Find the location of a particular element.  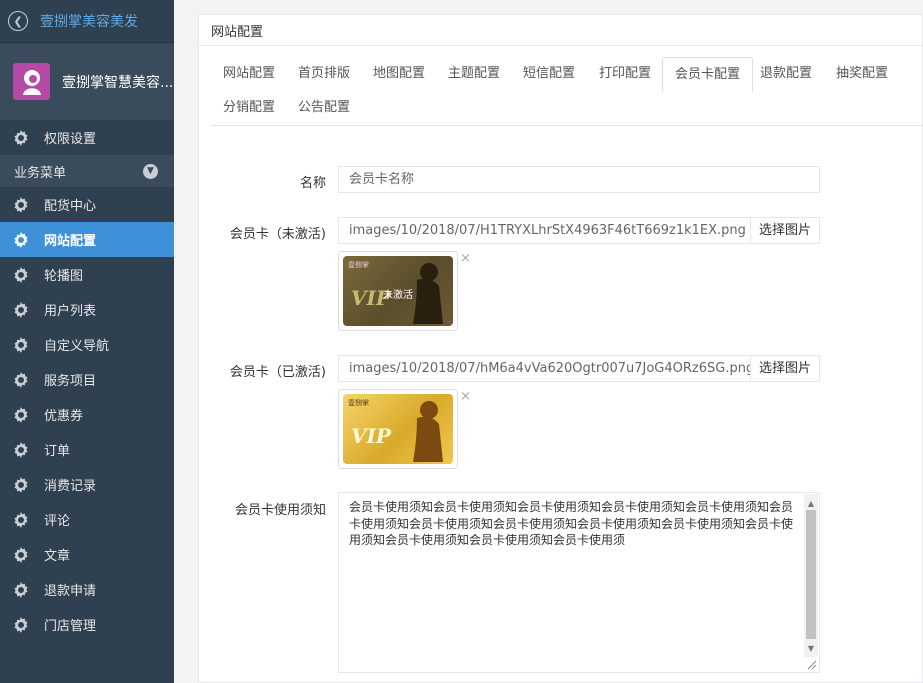

sidebar-item-10: 文章 is located at coordinates (87, 554).